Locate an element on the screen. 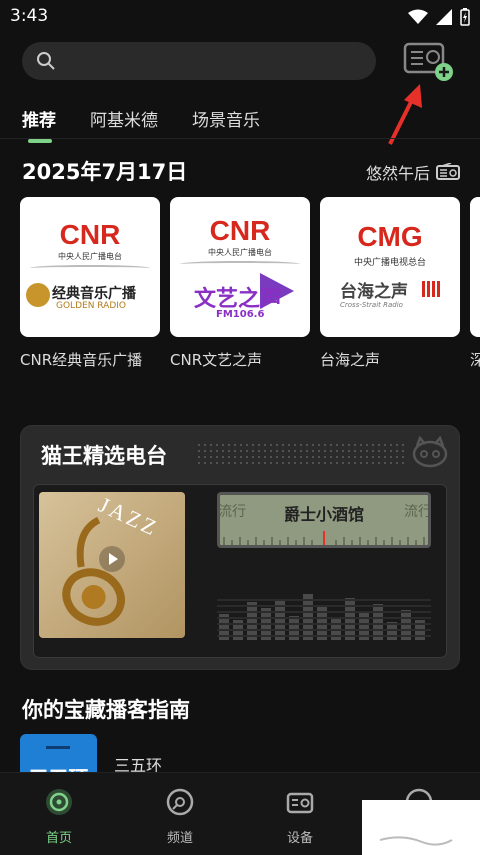  tabs-divider is located at coordinates (240, 138).